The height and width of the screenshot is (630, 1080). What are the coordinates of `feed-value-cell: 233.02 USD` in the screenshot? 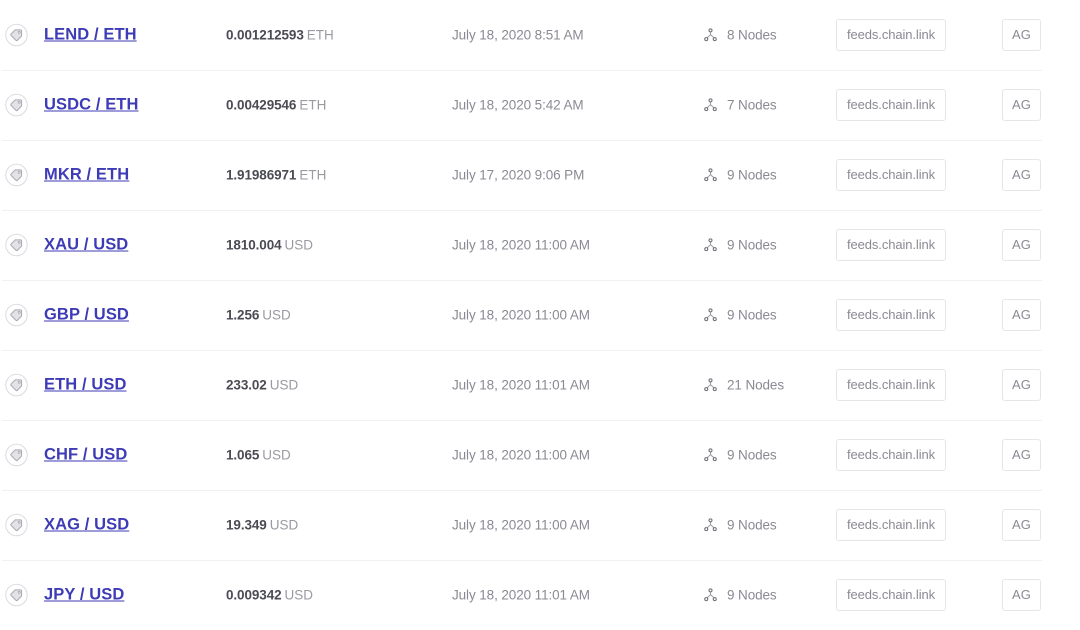 It's located at (262, 385).